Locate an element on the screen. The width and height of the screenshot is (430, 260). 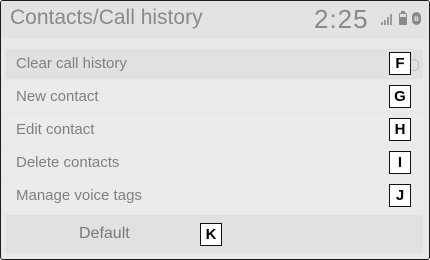
menu-item-label: Clear call history is located at coordinates (71, 63).